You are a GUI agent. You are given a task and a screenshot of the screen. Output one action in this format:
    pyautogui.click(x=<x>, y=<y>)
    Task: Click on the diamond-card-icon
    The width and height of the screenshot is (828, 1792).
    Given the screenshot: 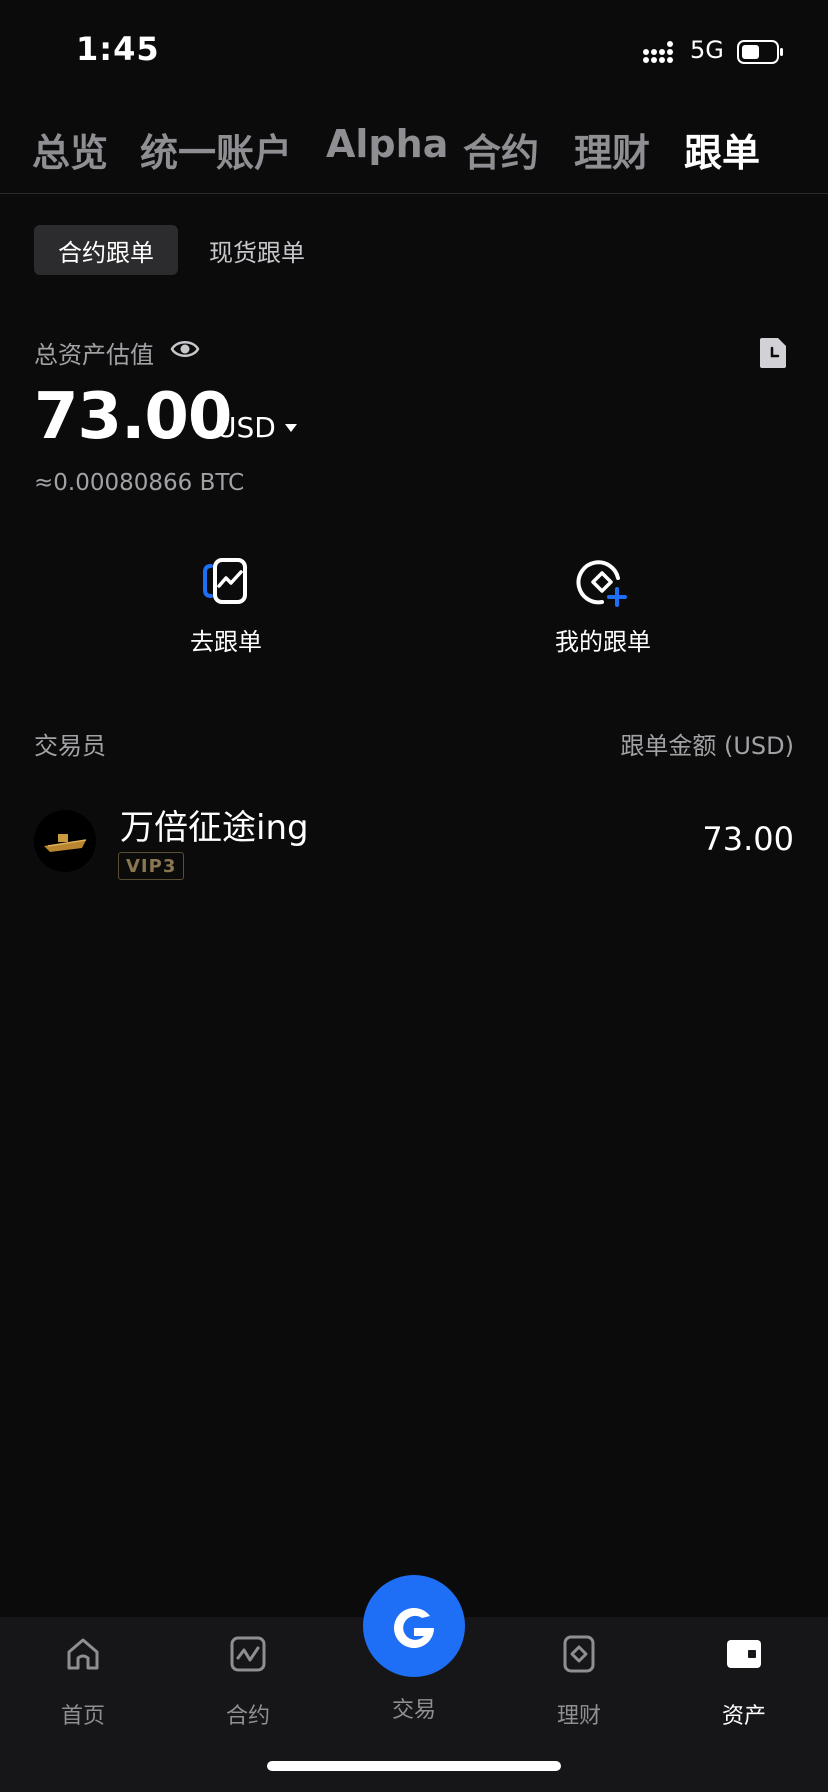 What is the action you would take?
    pyautogui.click(x=579, y=1654)
    